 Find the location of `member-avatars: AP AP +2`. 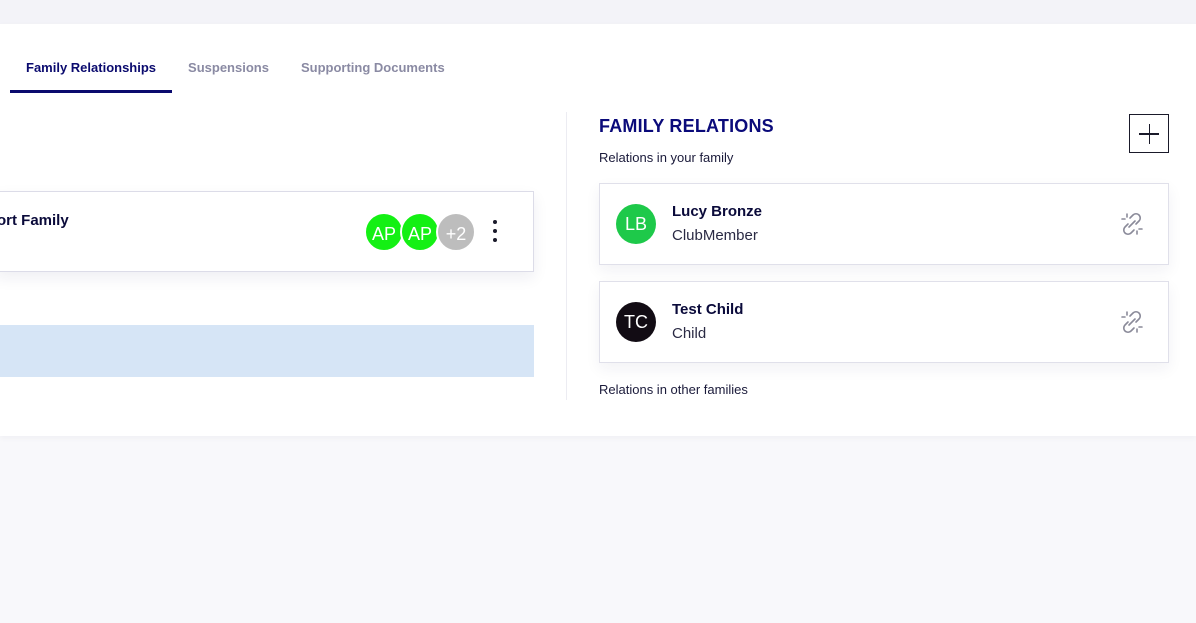

member-avatars: AP AP +2 is located at coordinates (421, 232).